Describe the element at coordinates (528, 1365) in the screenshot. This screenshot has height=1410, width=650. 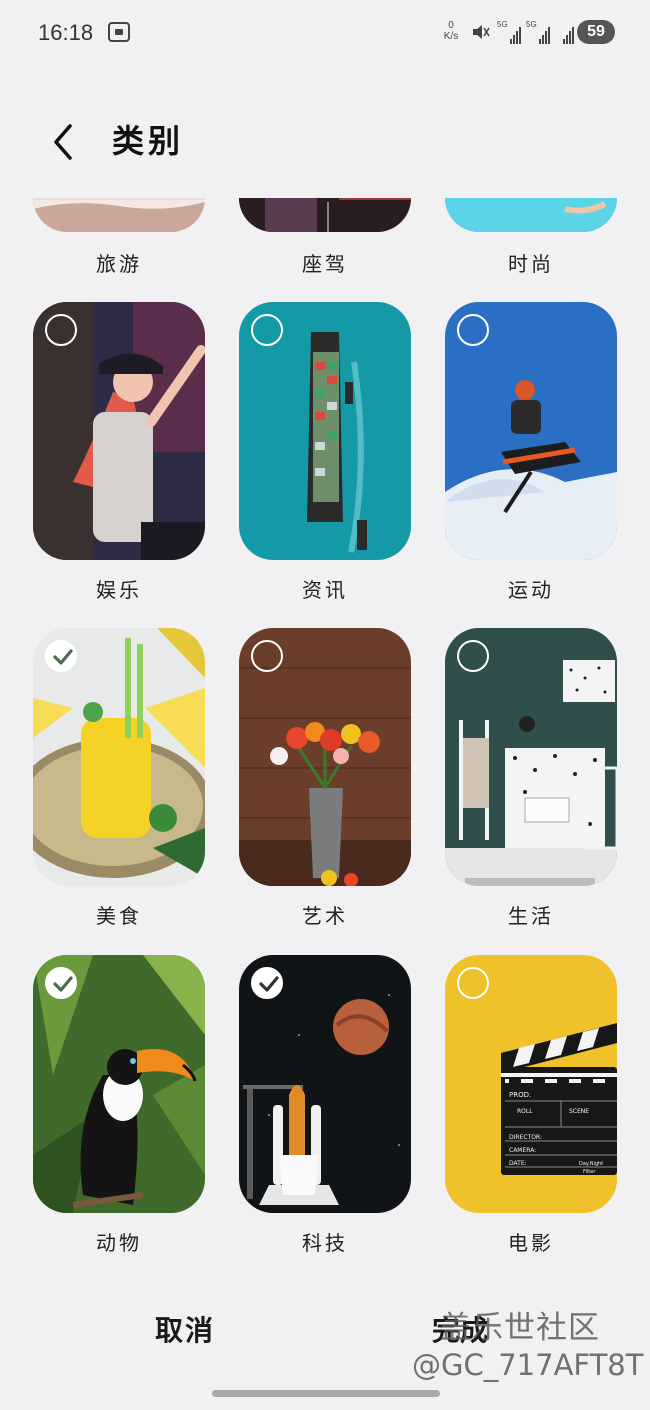
I see `watermark-user: @GC_717AFT8T` at that location.